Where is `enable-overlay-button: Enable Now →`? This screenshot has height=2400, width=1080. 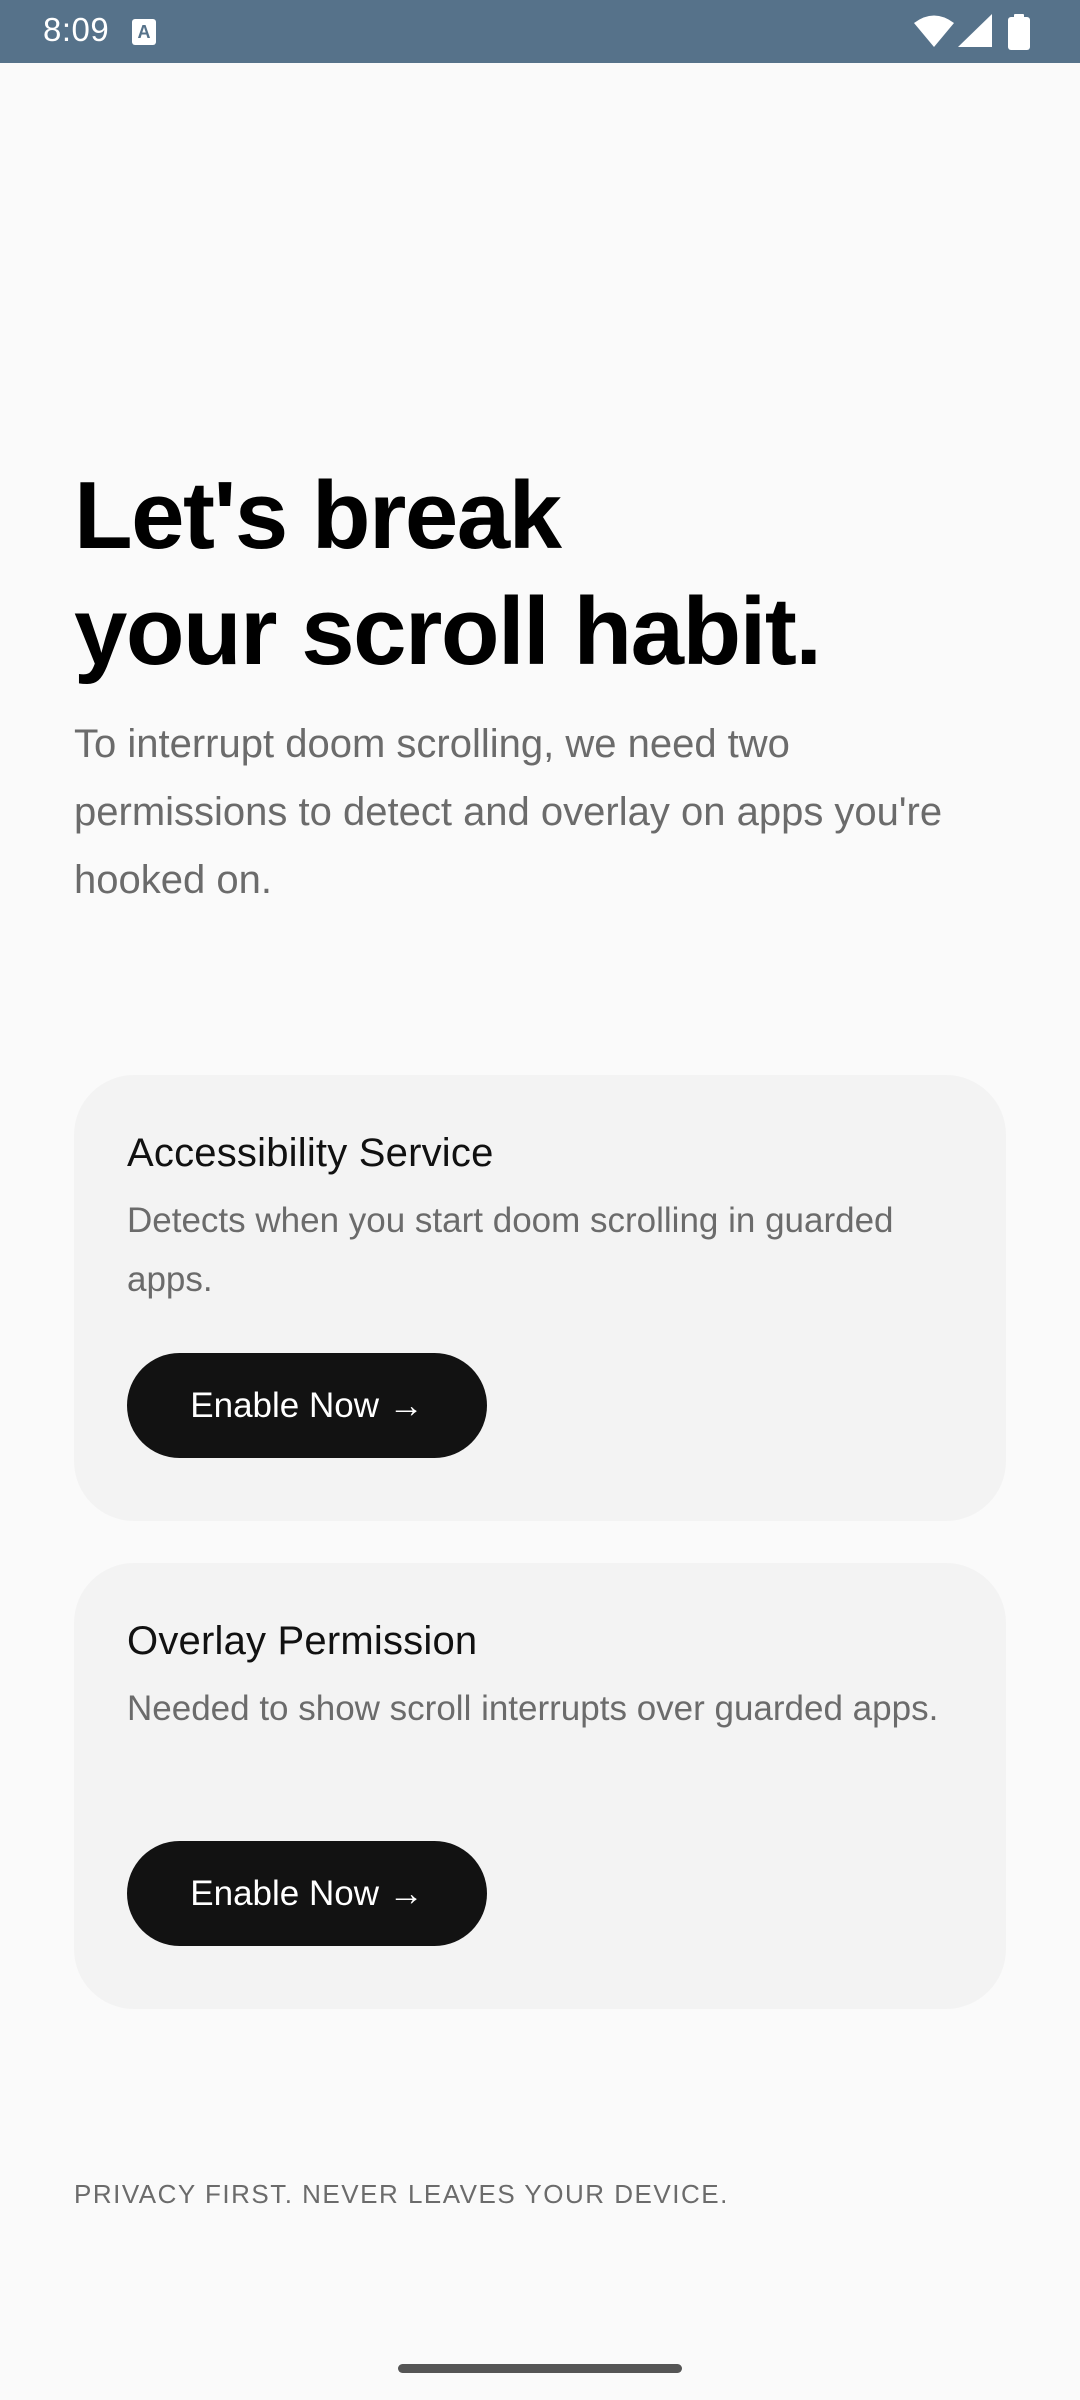
enable-overlay-button: Enable Now → is located at coordinates (307, 1893).